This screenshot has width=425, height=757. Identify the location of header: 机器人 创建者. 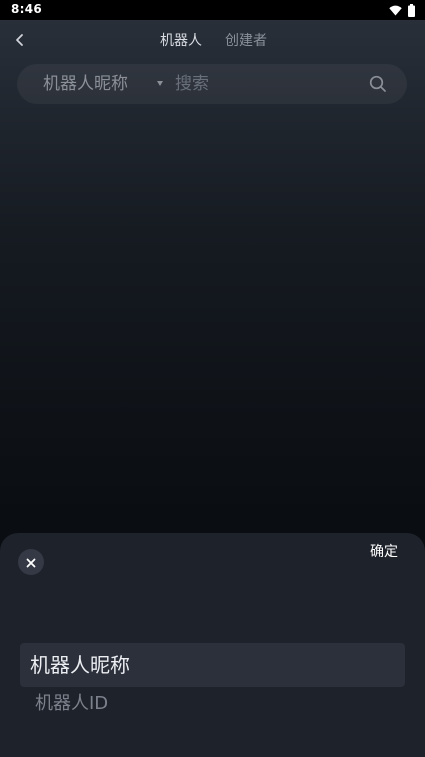
(212, 41).